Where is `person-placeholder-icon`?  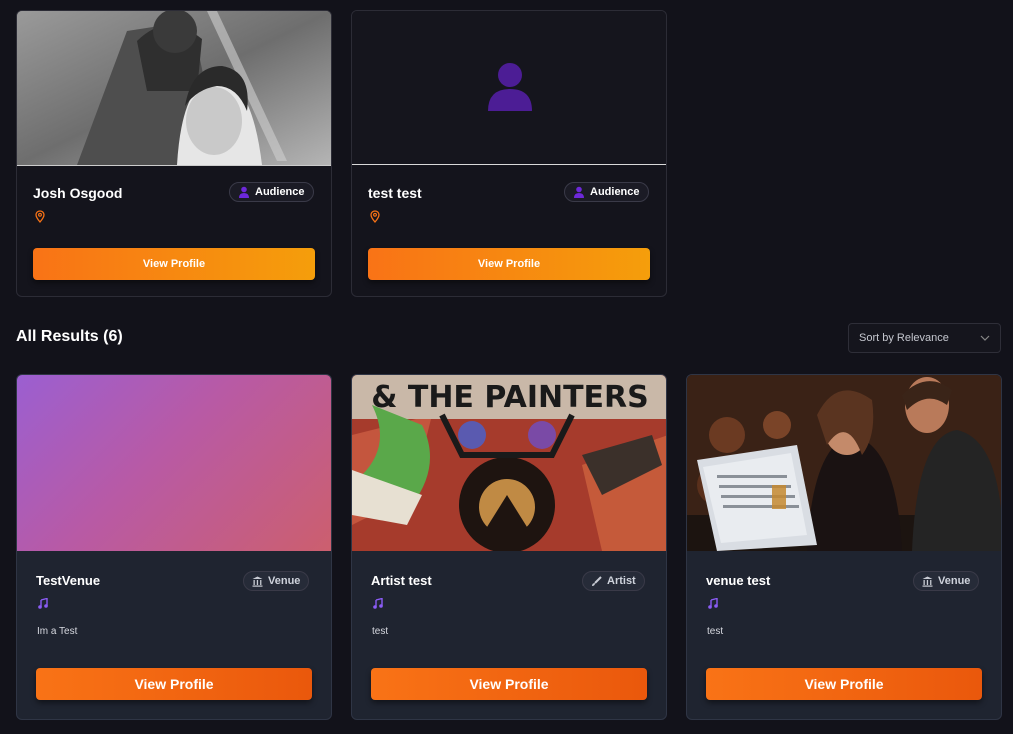 person-placeholder-icon is located at coordinates (510, 87).